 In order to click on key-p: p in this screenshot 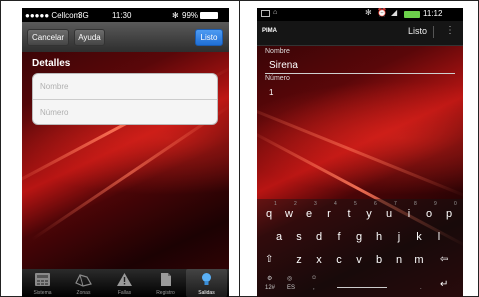, I will do `click(449, 214)`.